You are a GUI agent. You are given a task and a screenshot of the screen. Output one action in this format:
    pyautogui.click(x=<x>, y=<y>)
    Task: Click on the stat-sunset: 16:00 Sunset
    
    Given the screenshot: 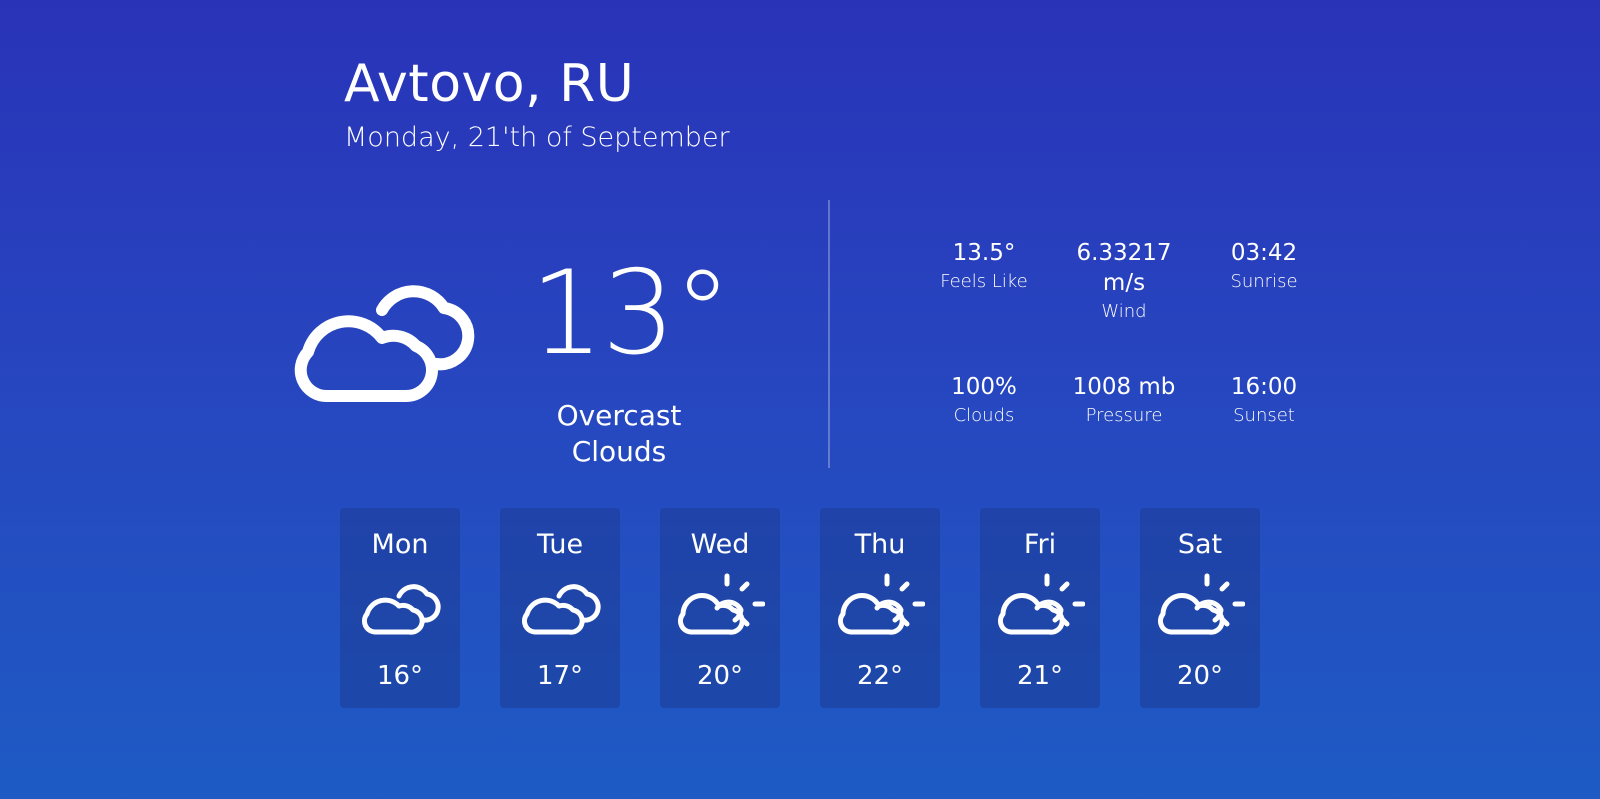 What is the action you would take?
    pyautogui.click(x=1264, y=400)
    